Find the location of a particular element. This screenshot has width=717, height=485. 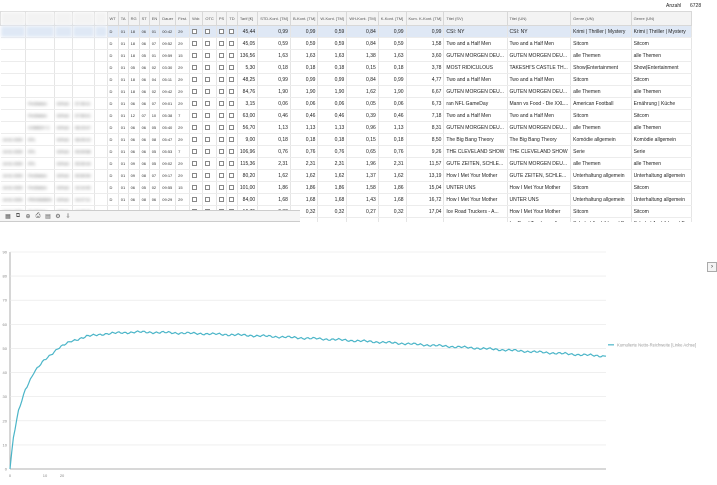

chart-icon: ▤ is located at coordinates (48, 216).